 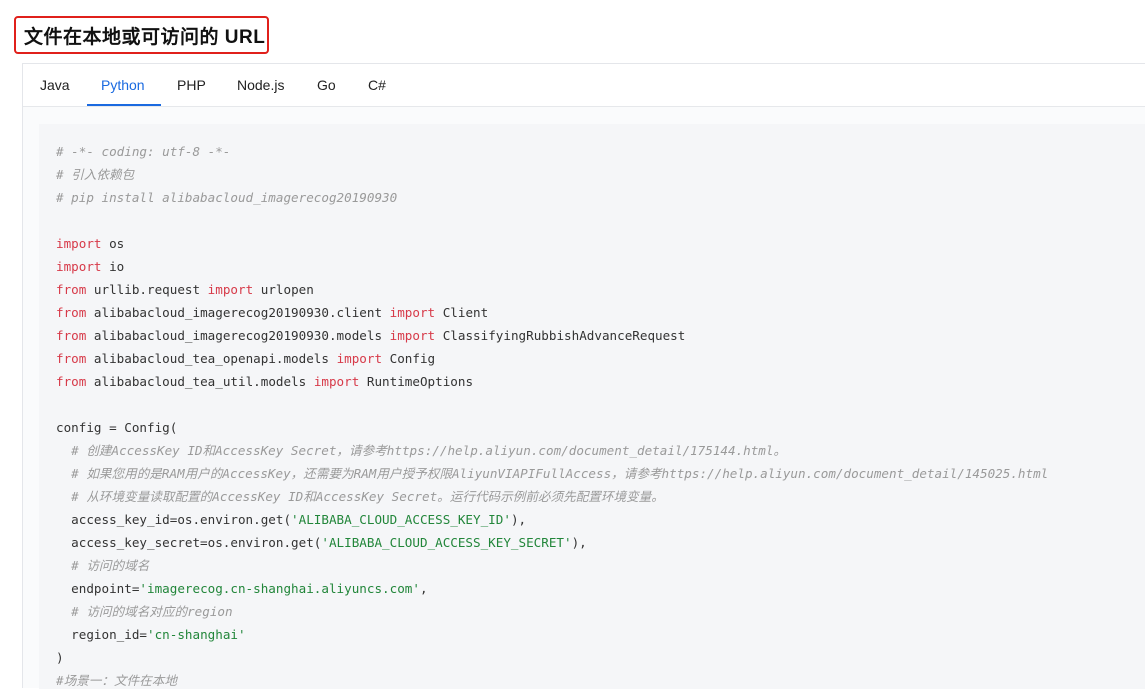 What do you see at coordinates (552, 679) in the screenshot?
I see `code-line: #场景一：文件在本地` at bounding box center [552, 679].